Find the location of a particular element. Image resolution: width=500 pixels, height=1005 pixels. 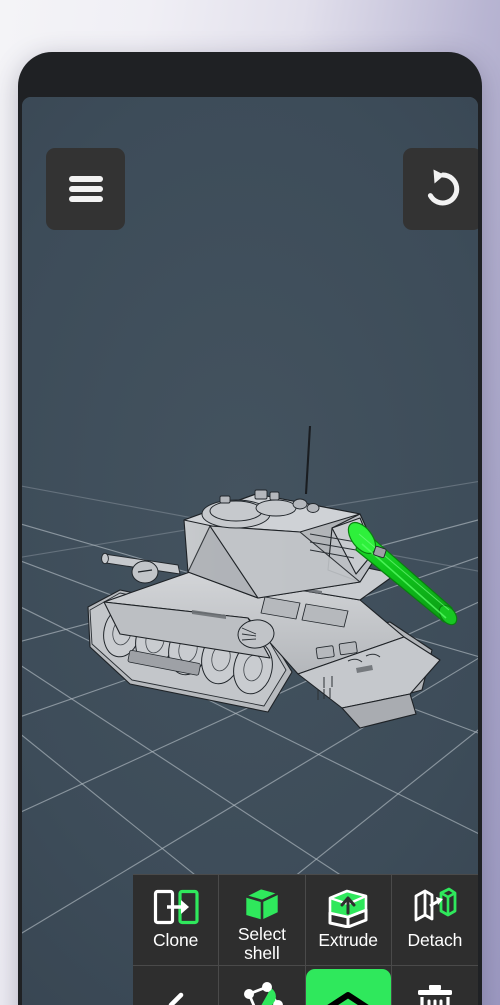

chevron-left-icon is located at coordinates (176, 992).